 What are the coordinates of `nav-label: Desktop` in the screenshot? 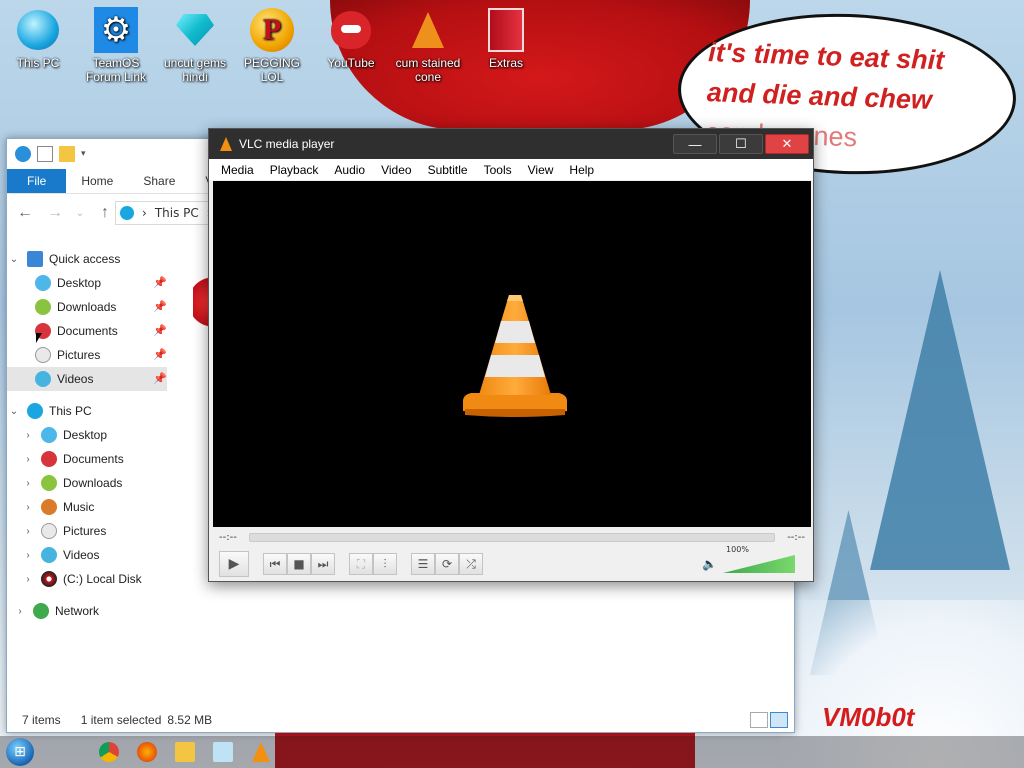 It's located at (79, 283).